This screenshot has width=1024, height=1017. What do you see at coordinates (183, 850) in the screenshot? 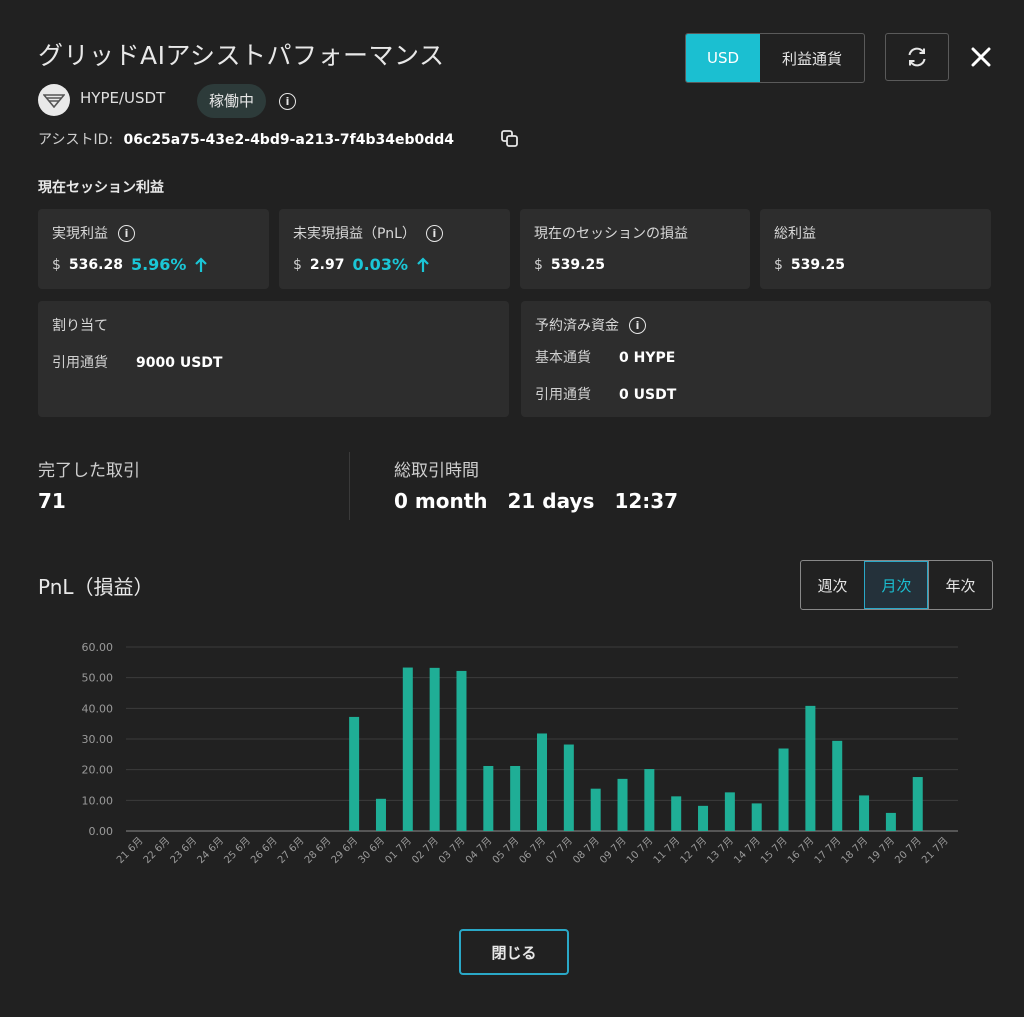
I see `x-tick-label: 23 6月` at bounding box center [183, 850].